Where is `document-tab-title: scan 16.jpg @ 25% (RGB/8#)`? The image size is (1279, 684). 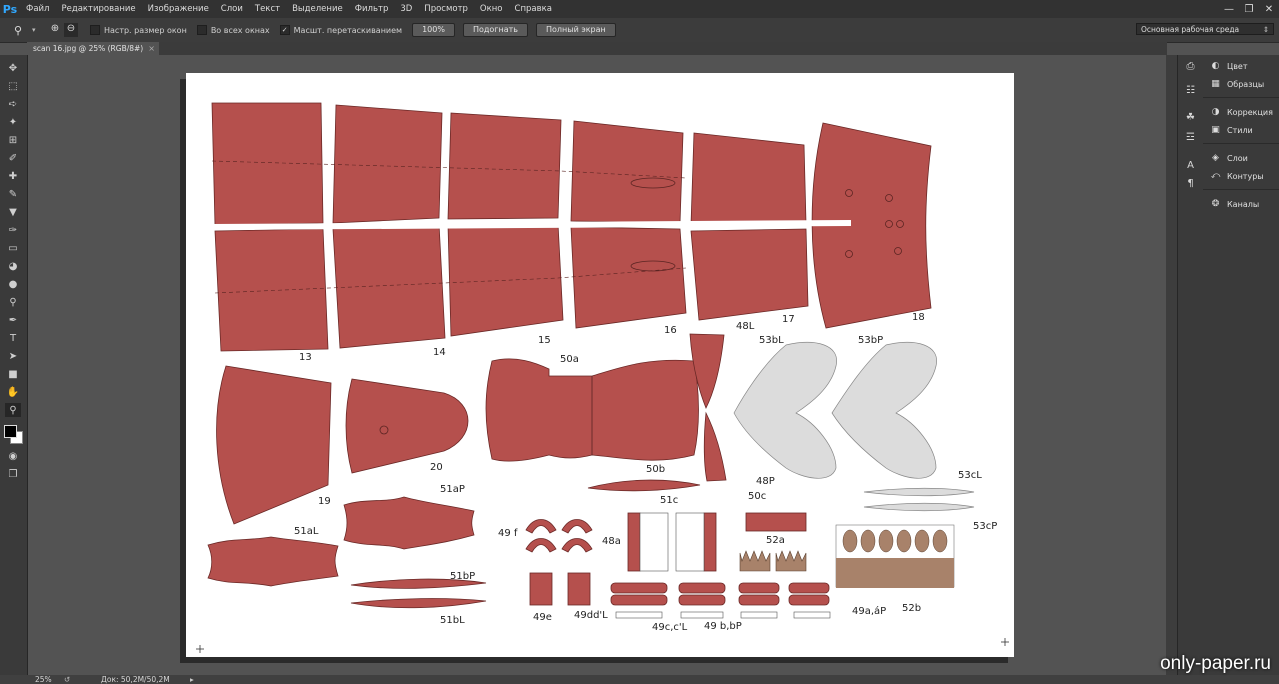
document-tab-title: scan 16.jpg @ 25% (RGB/8#) is located at coordinates (88, 48).